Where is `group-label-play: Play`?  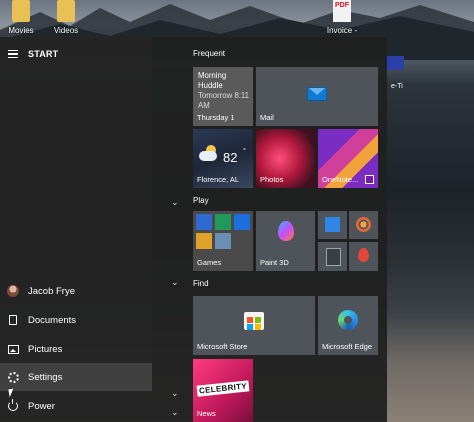 group-label-play: Play is located at coordinates (201, 200).